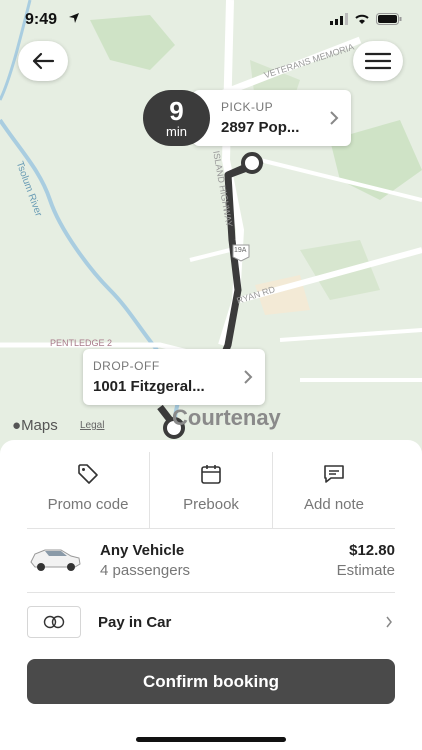 The image size is (422, 750). Describe the element at coordinates (92, 425) in the screenshot. I see `legal-link: Legal` at that location.